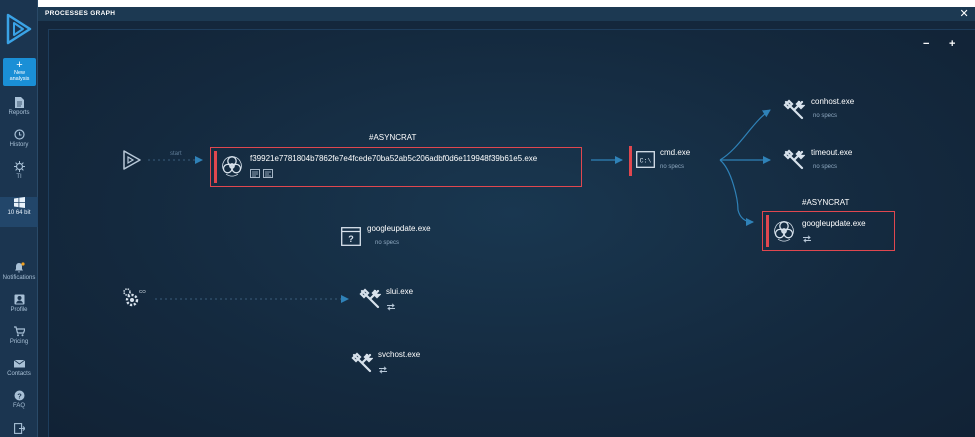  Describe the element at coordinates (399, 354) in the screenshot. I see `svchost-process-name: svchost.exe` at that location.